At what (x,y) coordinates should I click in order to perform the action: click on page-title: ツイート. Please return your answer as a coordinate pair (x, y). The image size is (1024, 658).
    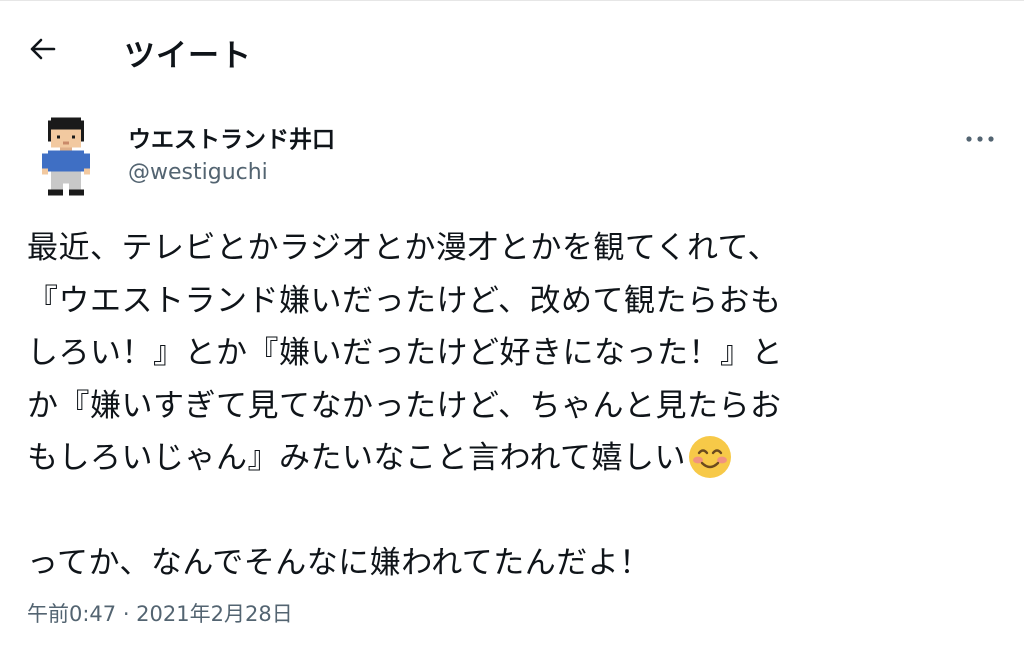
    Looking at the image, I should click on (188, 56).